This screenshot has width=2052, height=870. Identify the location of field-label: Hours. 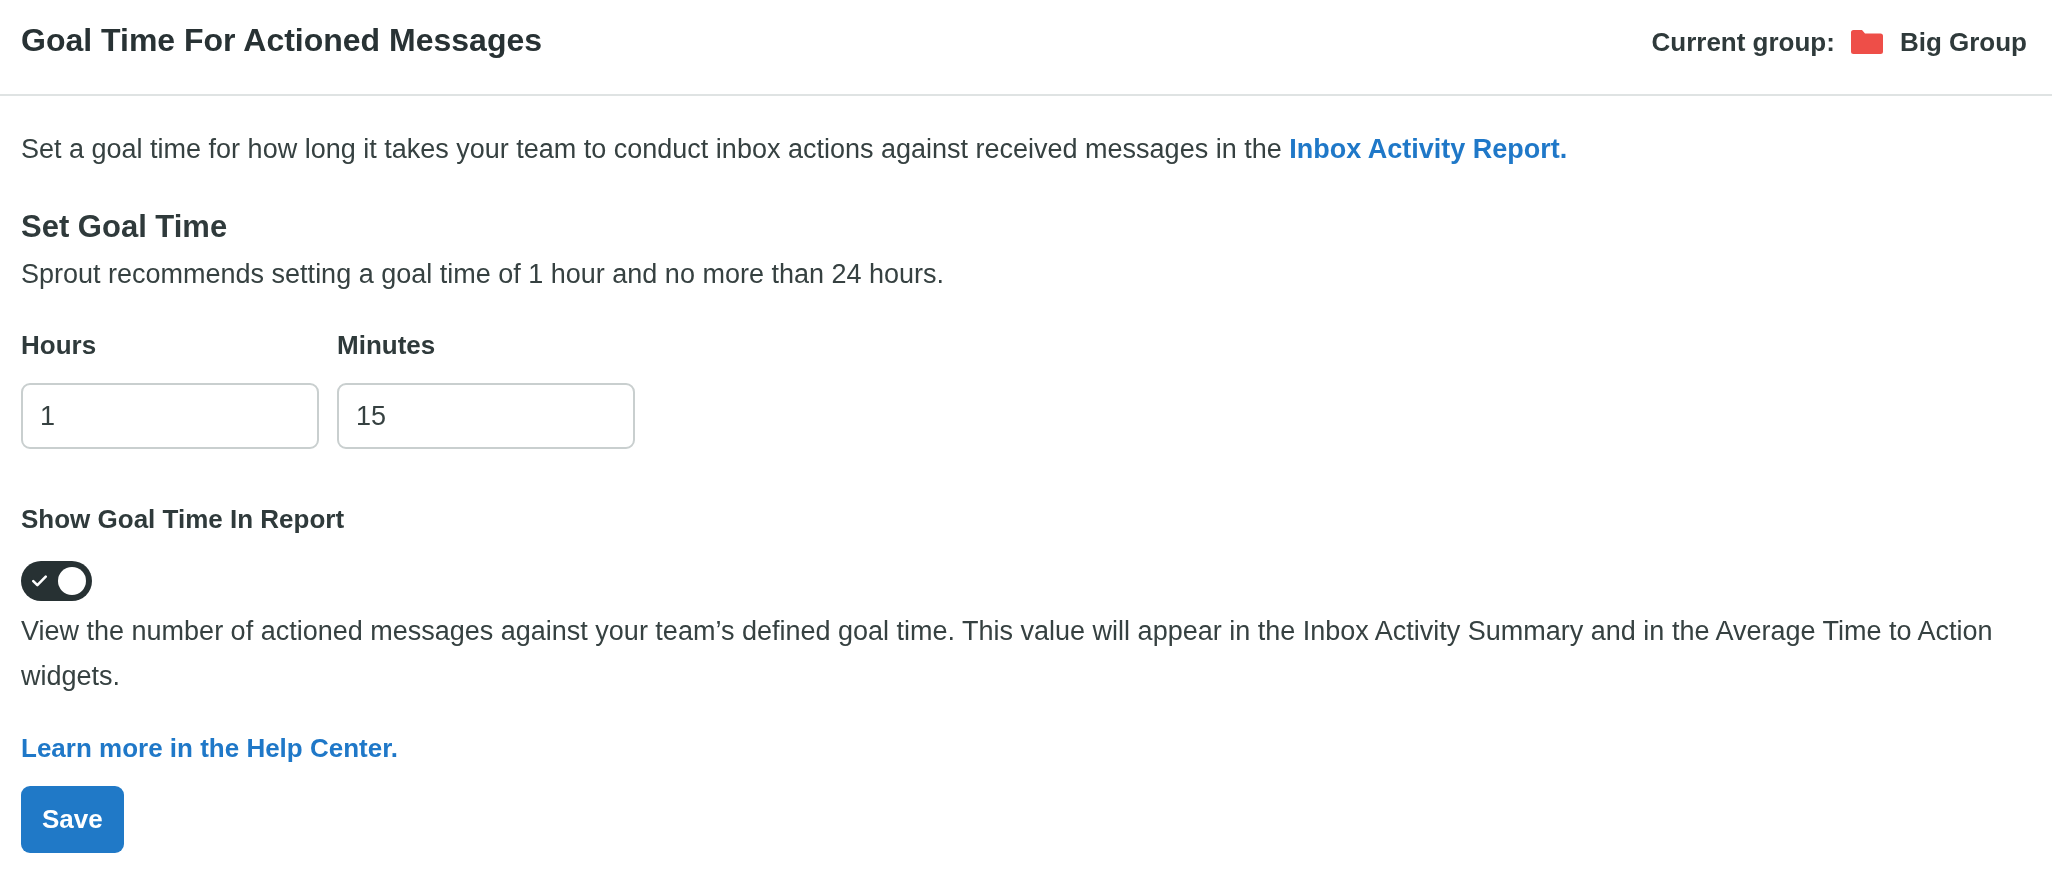
(59, 345).